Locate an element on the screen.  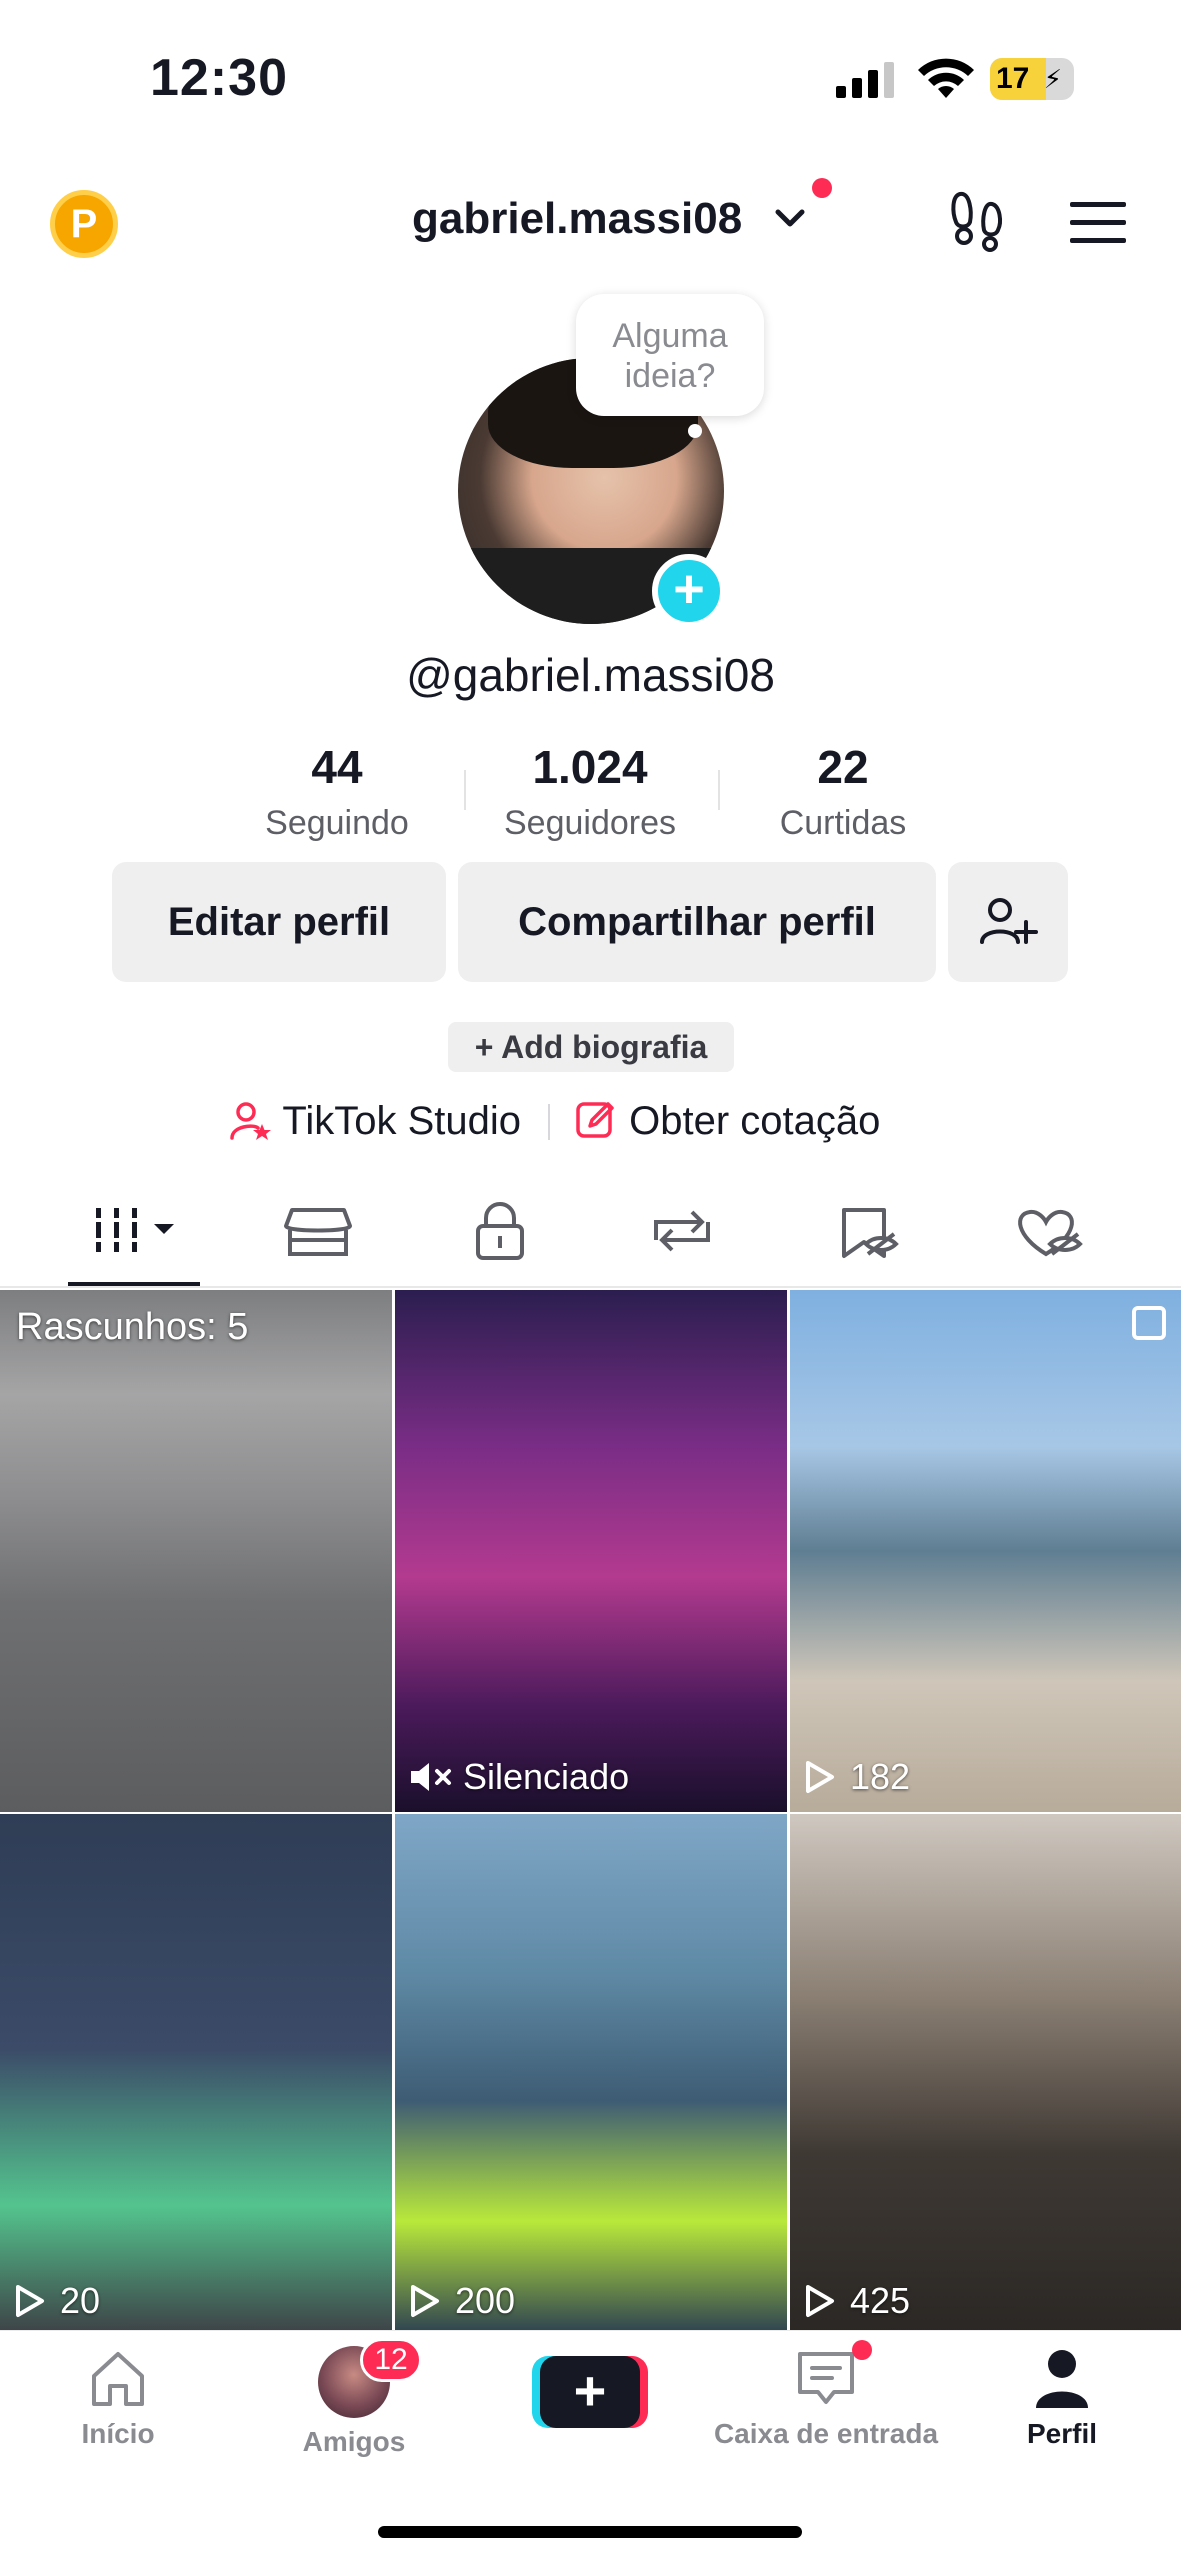
video-tile: 20 is located at coordinates (196, 2075).